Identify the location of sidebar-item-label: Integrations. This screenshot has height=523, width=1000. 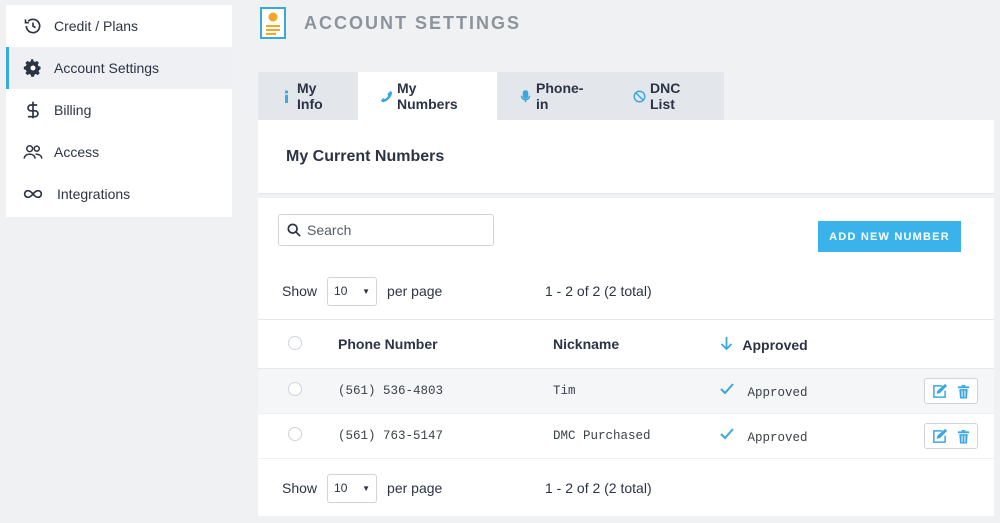
(94, 194).